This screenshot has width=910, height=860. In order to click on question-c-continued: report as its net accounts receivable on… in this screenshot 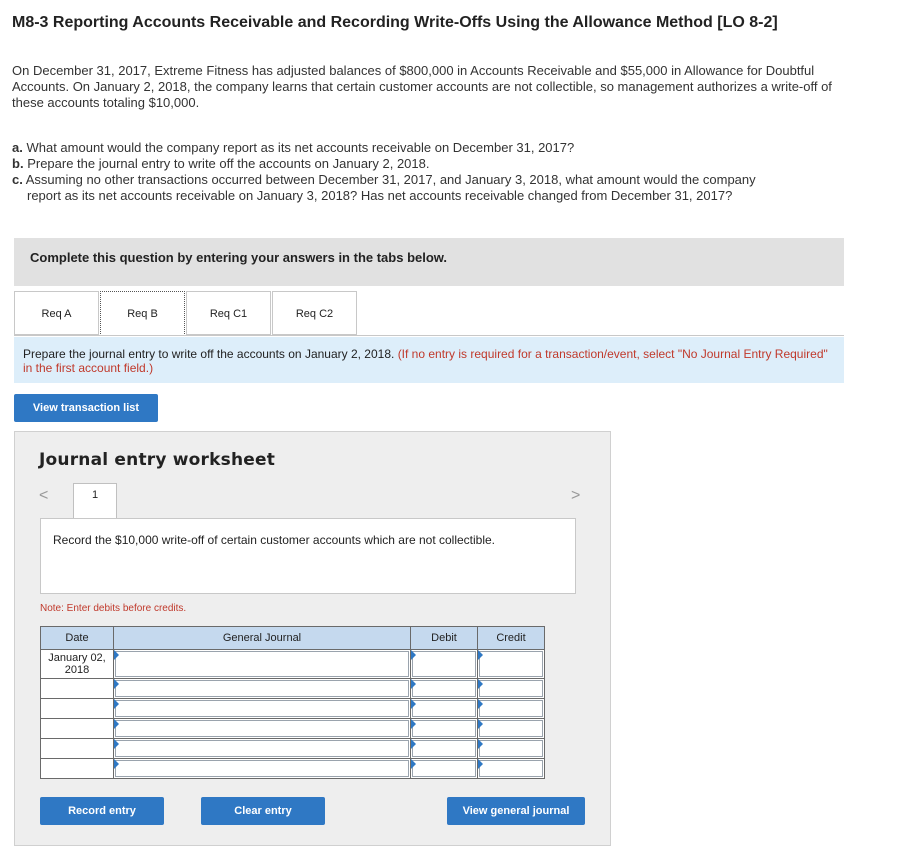, I will do `click(380, 195)`.